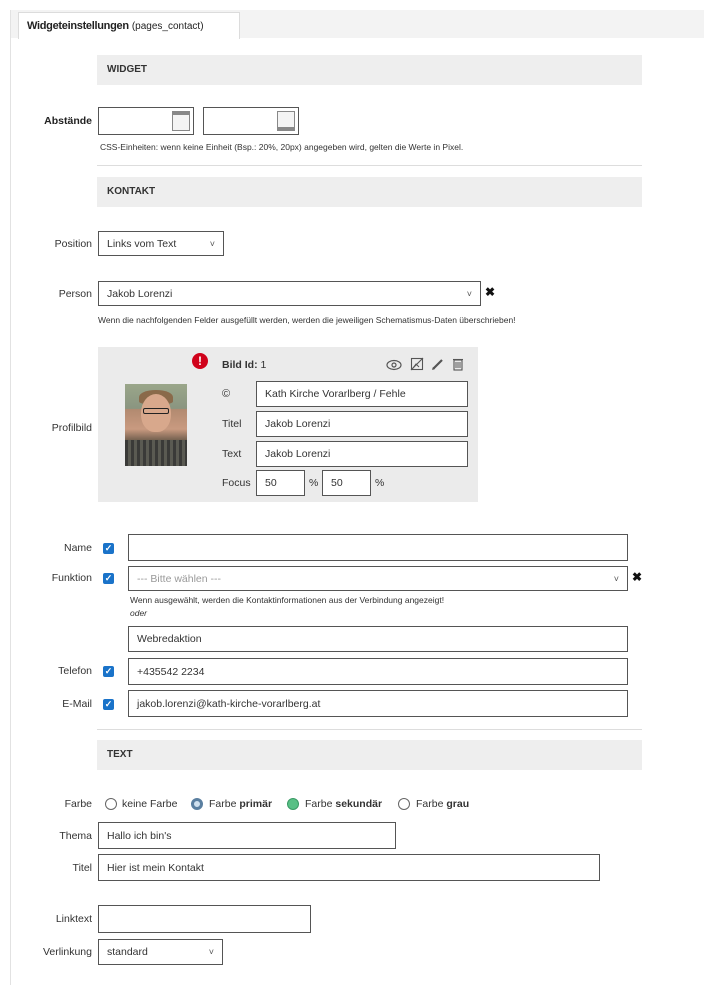 The image size is (704, 985). Describe the element at coordinates (146, 121) in the screenshot. I see `spacing-top-input` at that location.